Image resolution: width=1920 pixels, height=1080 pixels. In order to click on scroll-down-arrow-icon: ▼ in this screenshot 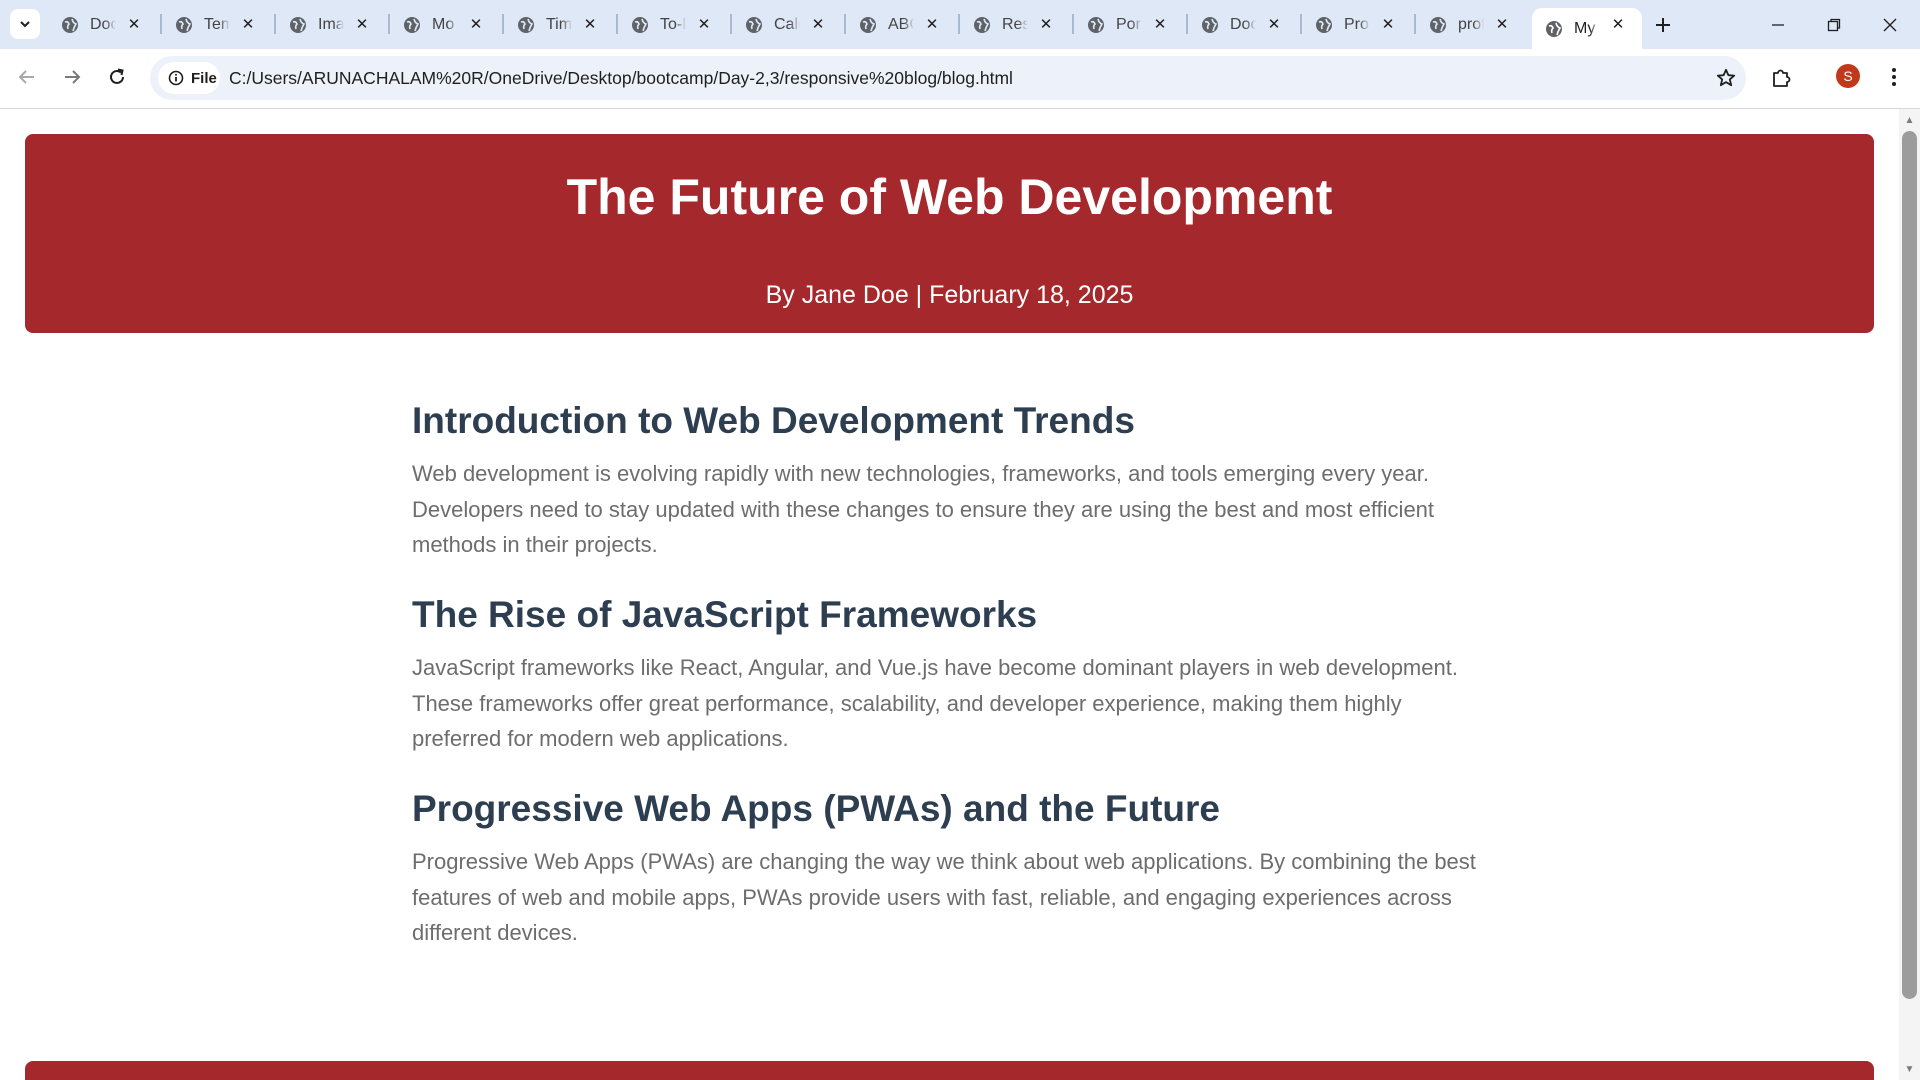, I will do `click(1909, 1069)`.